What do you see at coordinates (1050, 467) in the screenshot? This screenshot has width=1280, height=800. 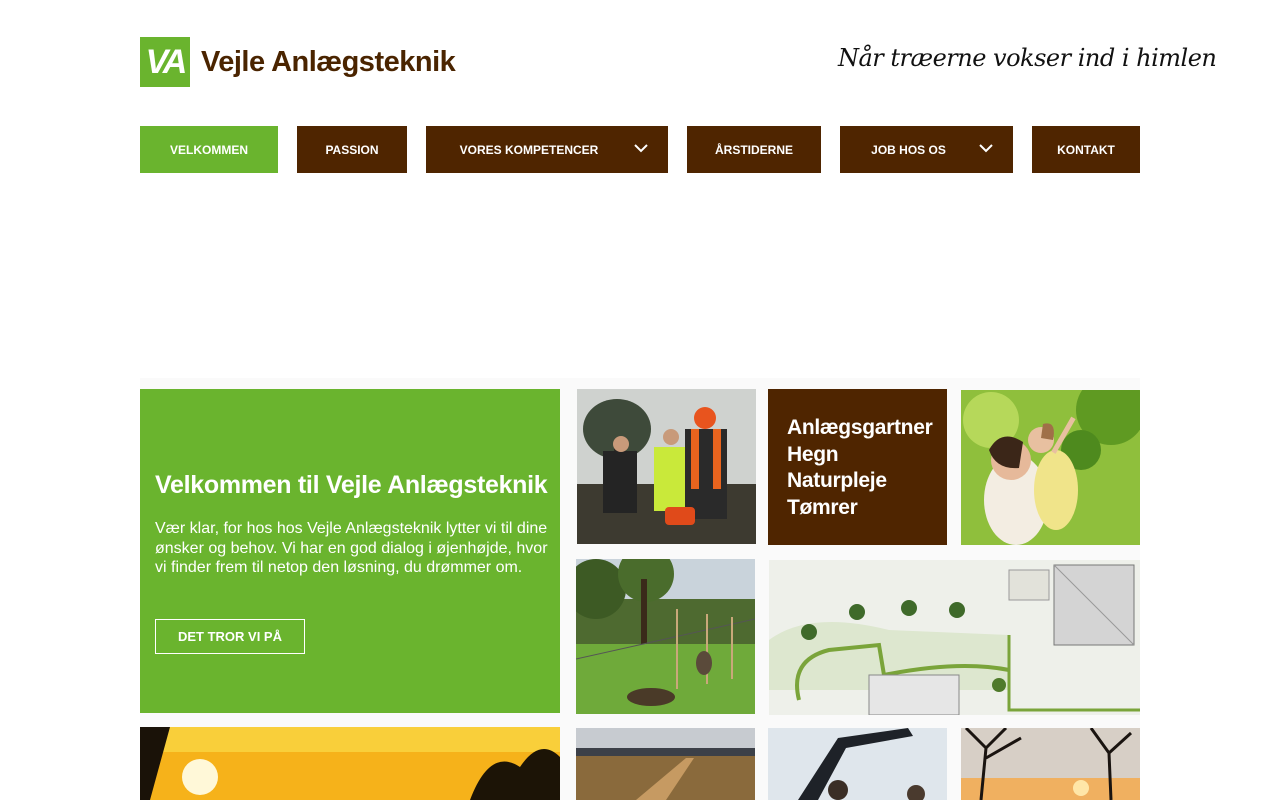 I see `photo-mother-child` at bounding box center [1050, 467].